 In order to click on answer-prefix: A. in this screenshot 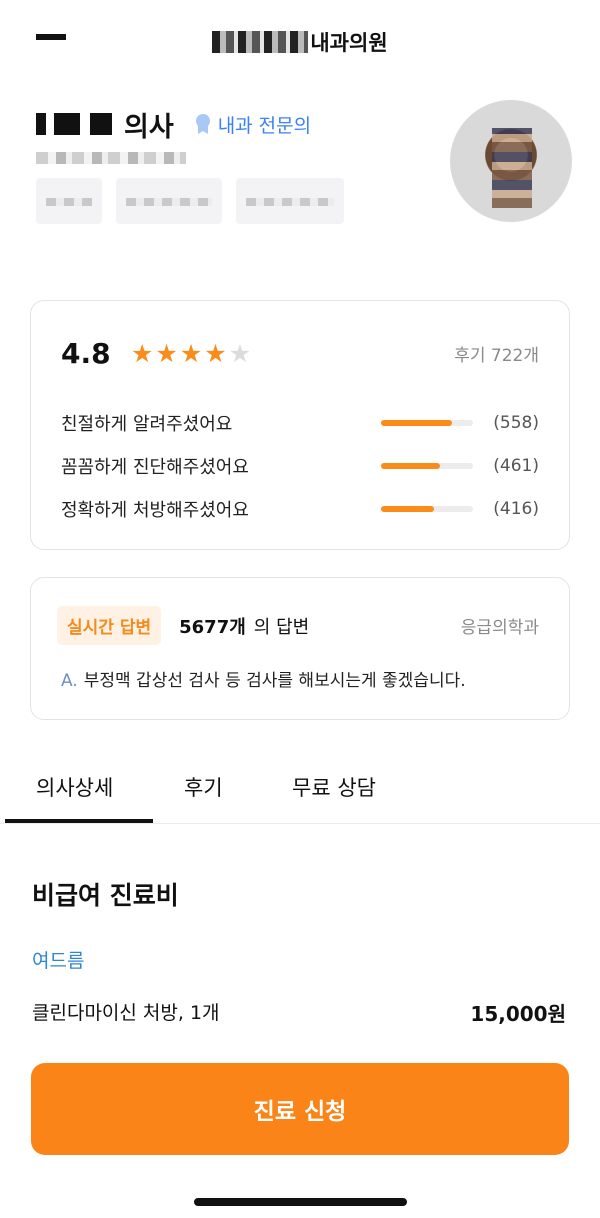, I will do `click(69, 681)`.